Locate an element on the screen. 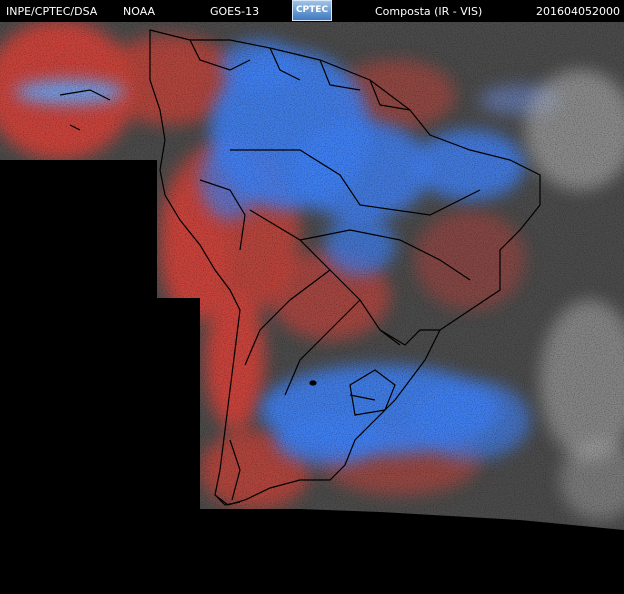  partner-label: NOAA is located at coordinates (139, 11).